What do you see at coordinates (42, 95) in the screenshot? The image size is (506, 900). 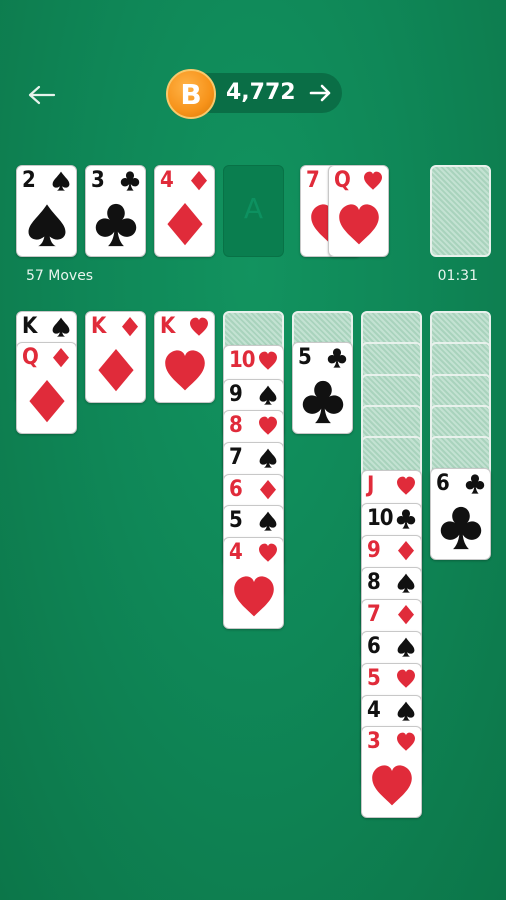 I see `back-arrow-icon` at bounding box center [42, 95].